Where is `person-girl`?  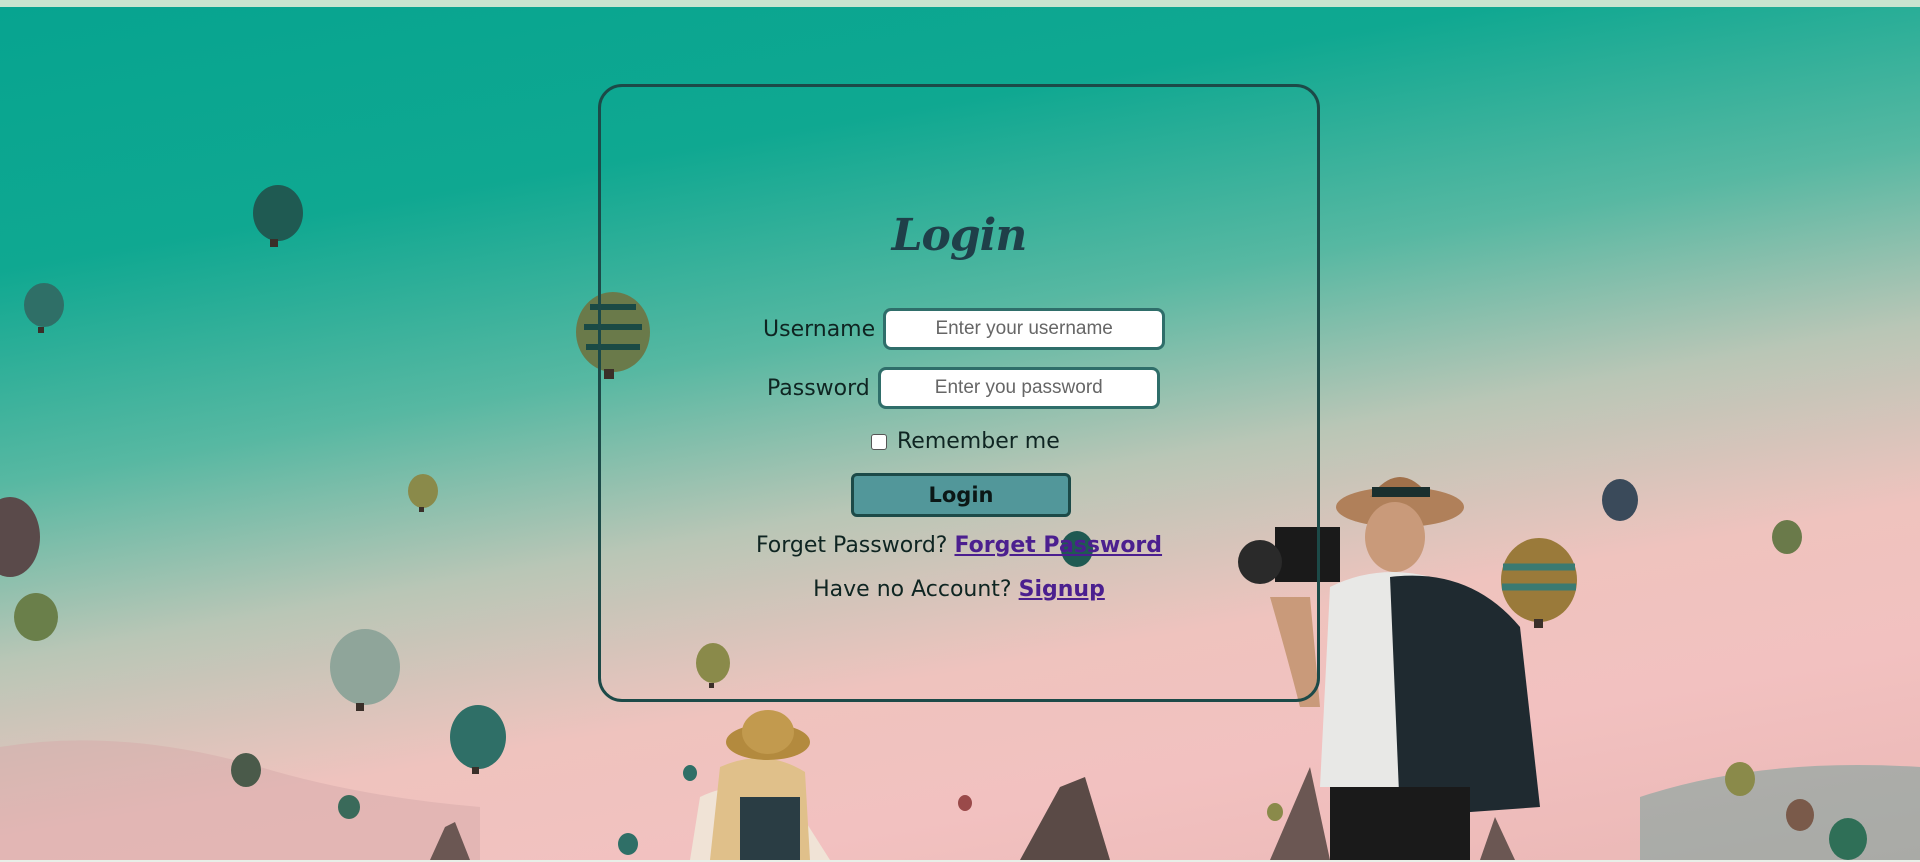
person-girl is located at coordinates (760, 785).